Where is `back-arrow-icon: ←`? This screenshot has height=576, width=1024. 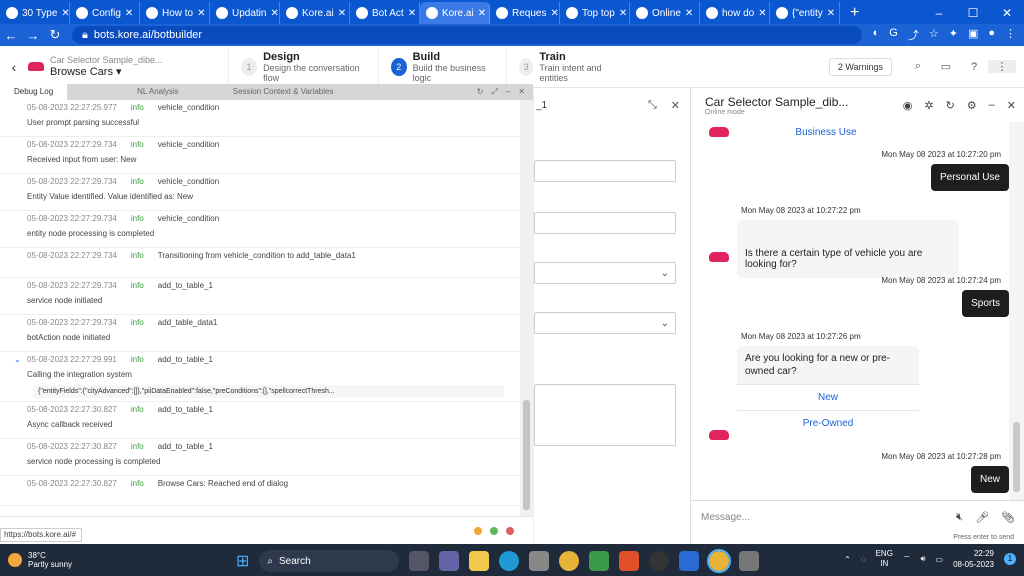
back-arrow-icon: ← is located at coordinates (11, 35).